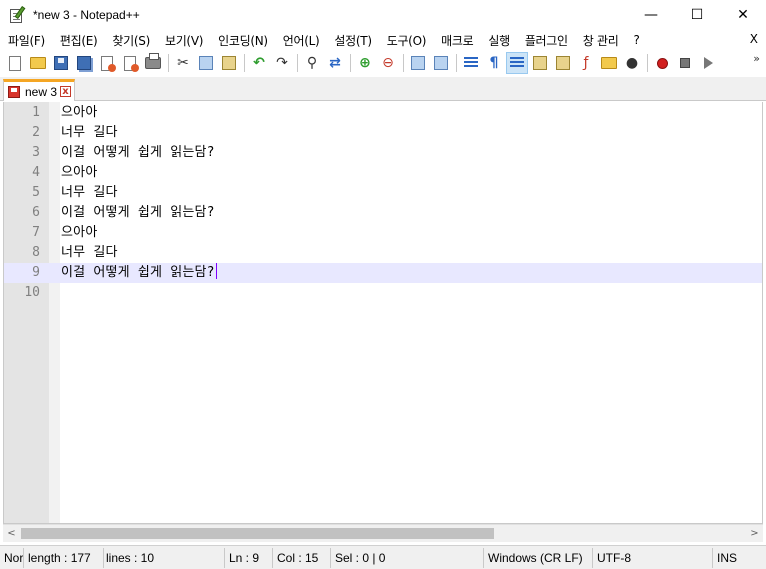  What do you see at coordinates (84, 63) in the screenshot?
I see `save-all-button` at bounding box center [84, 63].